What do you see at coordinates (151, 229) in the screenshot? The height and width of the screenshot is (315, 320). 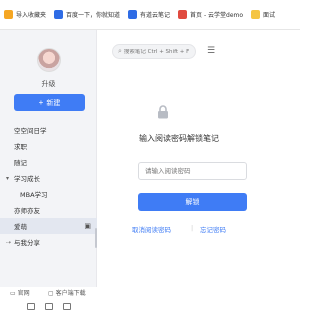 I see `cancel-read-password-link: 取消阅读密码` at bounding box center [151, 229].